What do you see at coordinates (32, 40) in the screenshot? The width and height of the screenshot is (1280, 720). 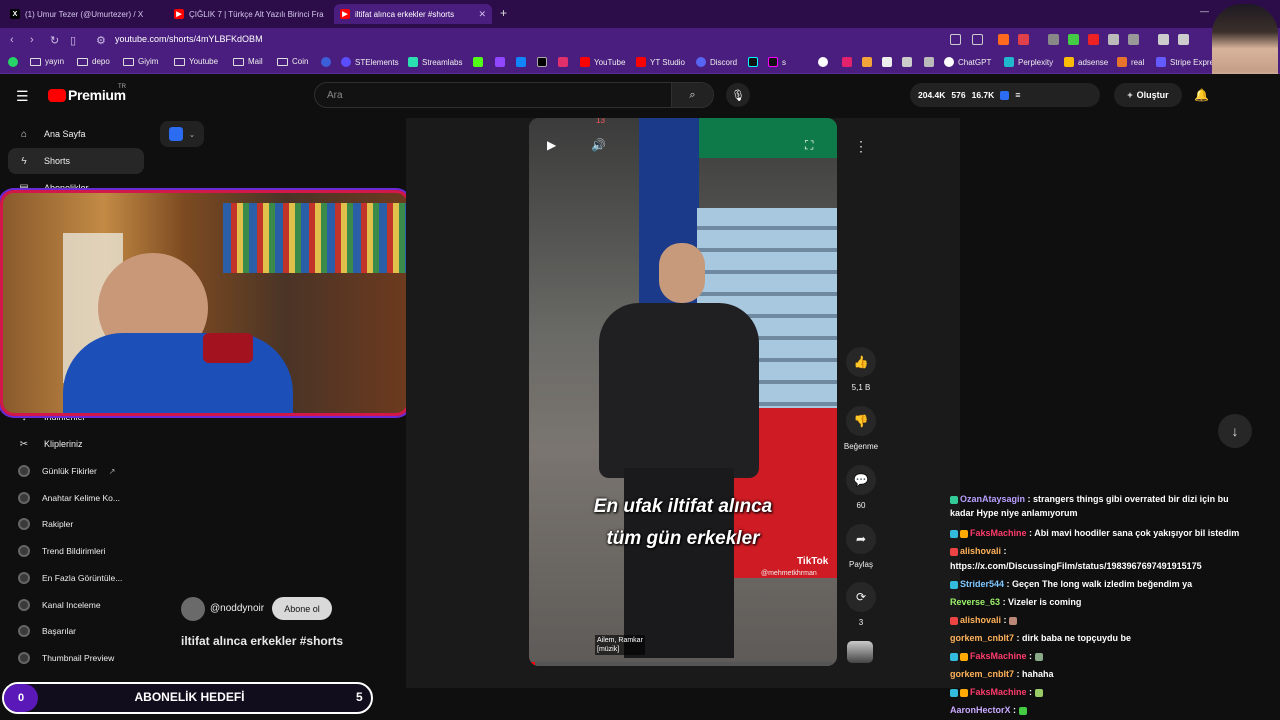 I see `forward-icon: ›` at bounding box center [32, 40].